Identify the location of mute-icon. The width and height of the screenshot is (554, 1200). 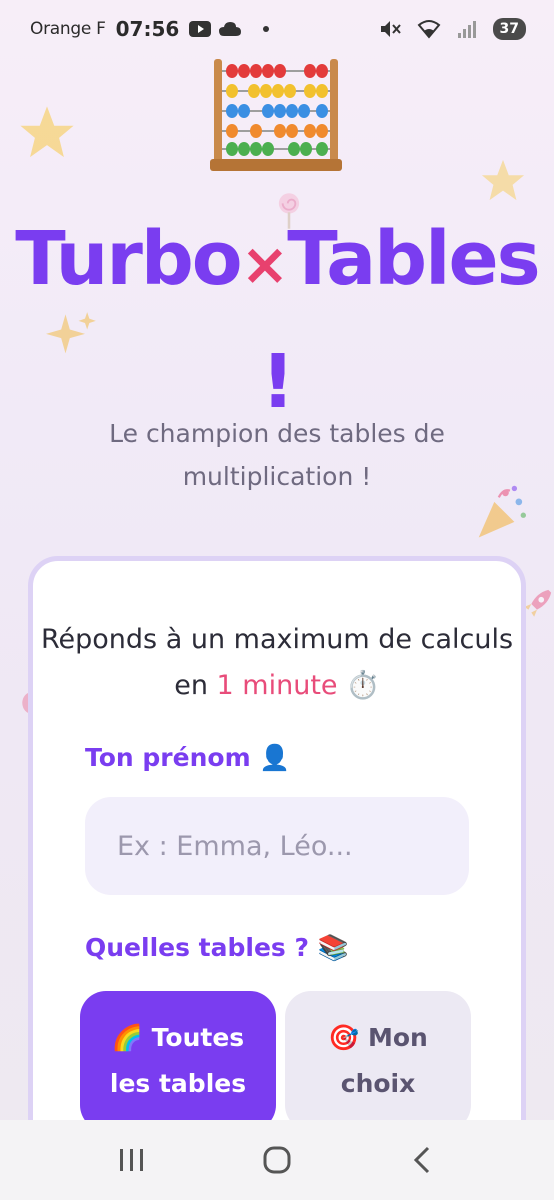
(390, 29).